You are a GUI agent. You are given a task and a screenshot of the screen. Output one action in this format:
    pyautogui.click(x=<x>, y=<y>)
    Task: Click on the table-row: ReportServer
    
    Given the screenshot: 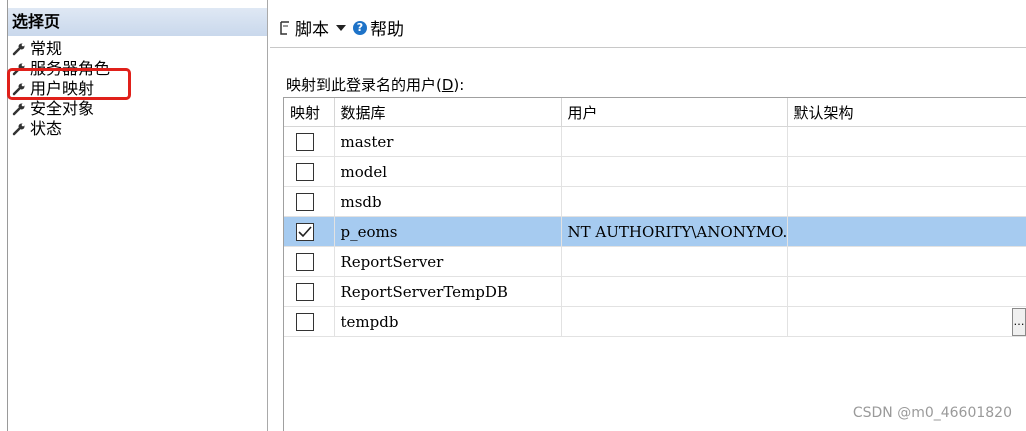 What is the action you would take?
    pyautogui.click(x=655, y=261)
    